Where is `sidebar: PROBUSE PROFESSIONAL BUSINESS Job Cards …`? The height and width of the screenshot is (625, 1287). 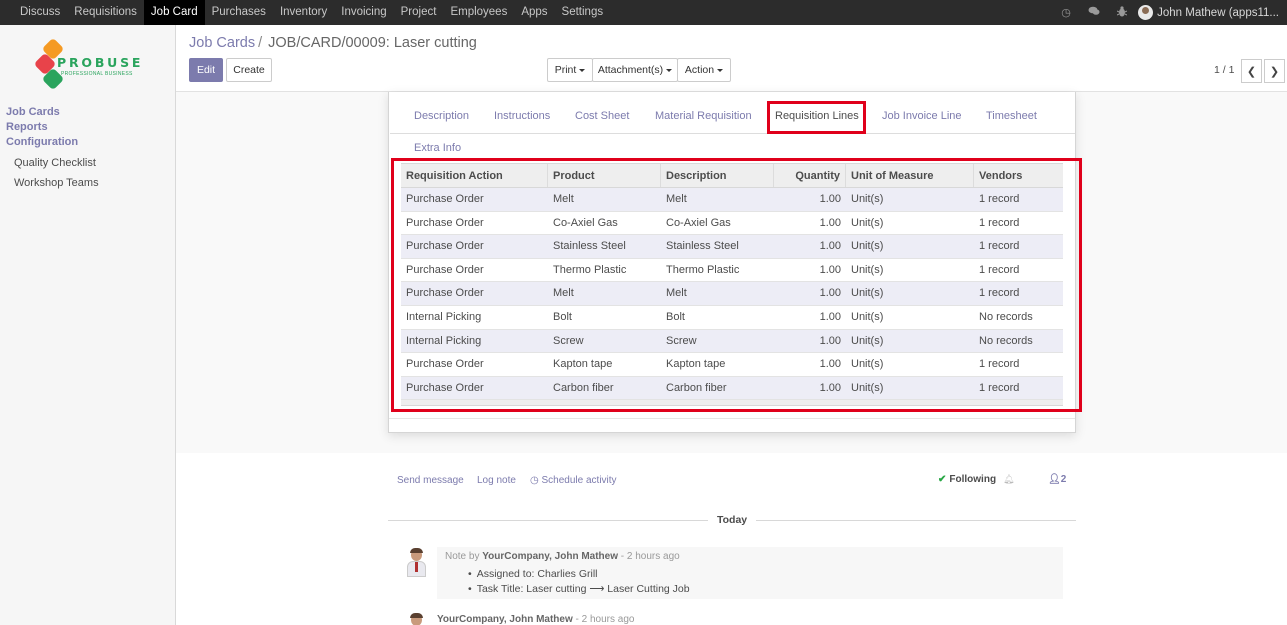
sidebar: PROBUSE PROFESSIONAL BUSINESS Job Cards … is located at coordinates (88, 325).